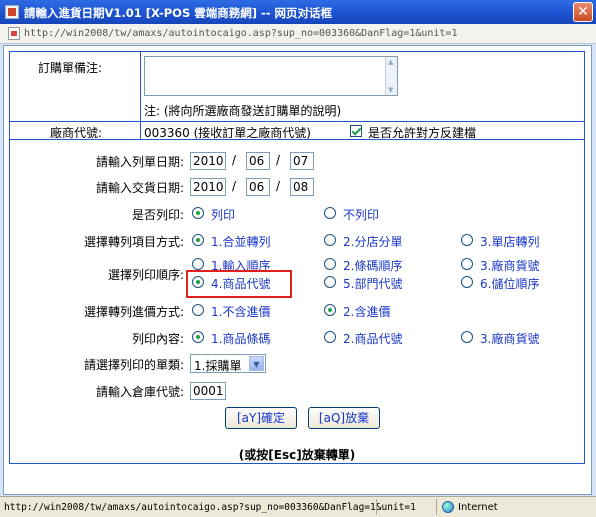 Image resolution: width=596 pixels, height=517 pixels. I want to click on print-no-radio, so click(330, 213).